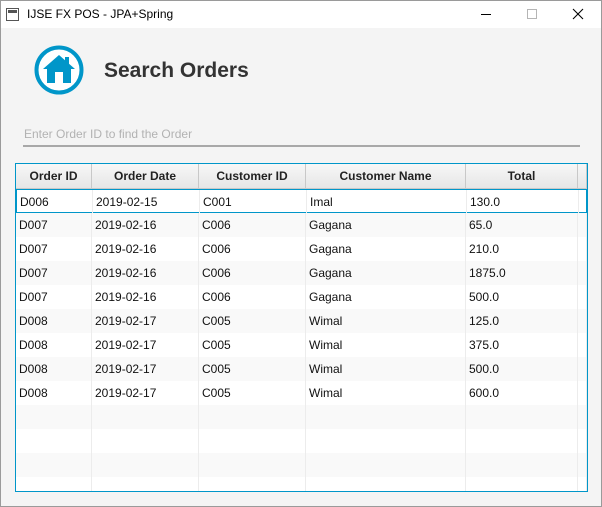 The height and width of the screenshot is (507, 602). Describe the element at coordinates (301, 14) in the screenshot. I see `title-bar: IJSE FX POS - JPA+Spring` at that location.